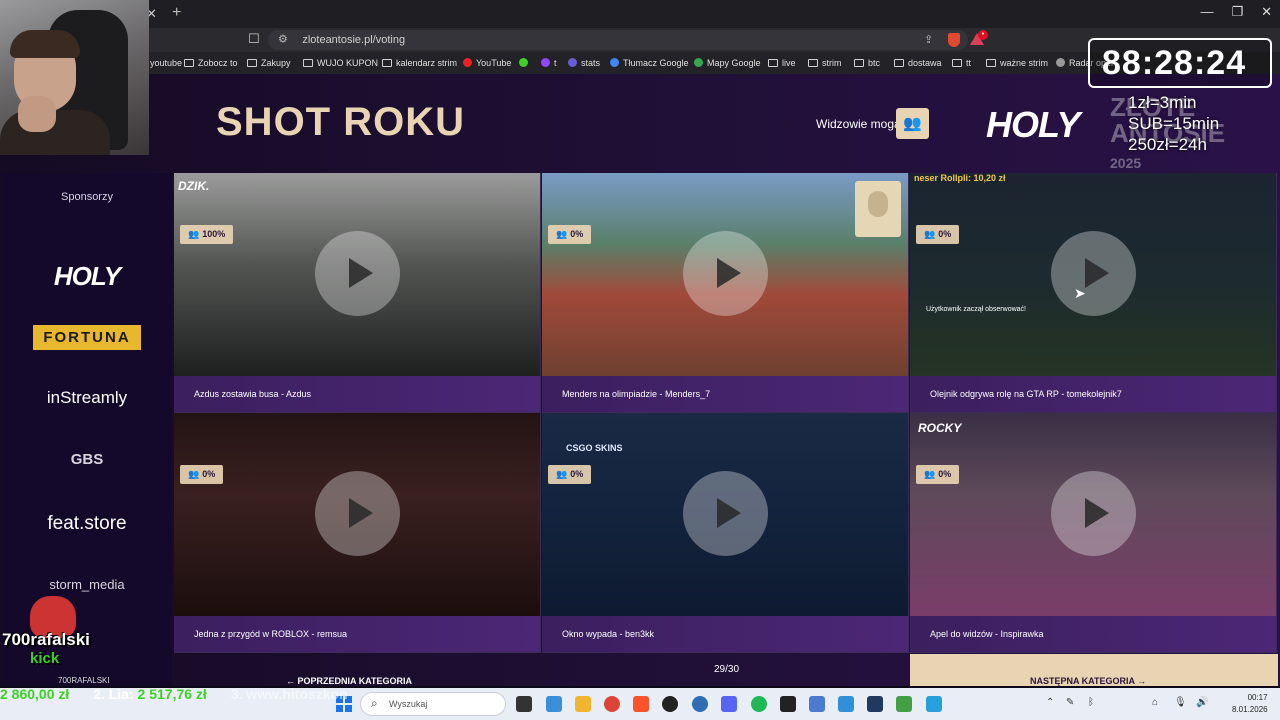 The width and height of the screenshot is (1280, 720). What do you see at coordinates (846, 704) in the screenshot?
I see `visual-studio-icon` at bounding box center [846, 704].